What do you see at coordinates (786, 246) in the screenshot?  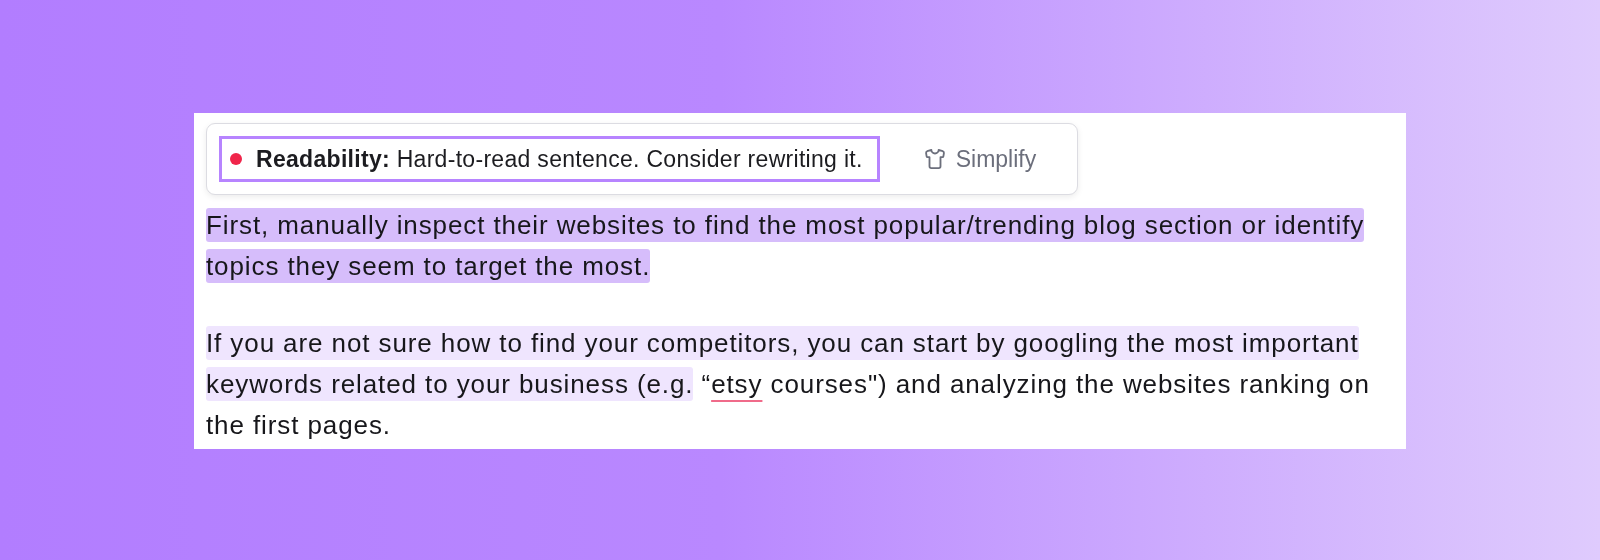 I see `paragraph: First, manually inspect their websites to find the most popular/trending blog section or identify topics they seem to target the most.` at bounding box center [786, 246].